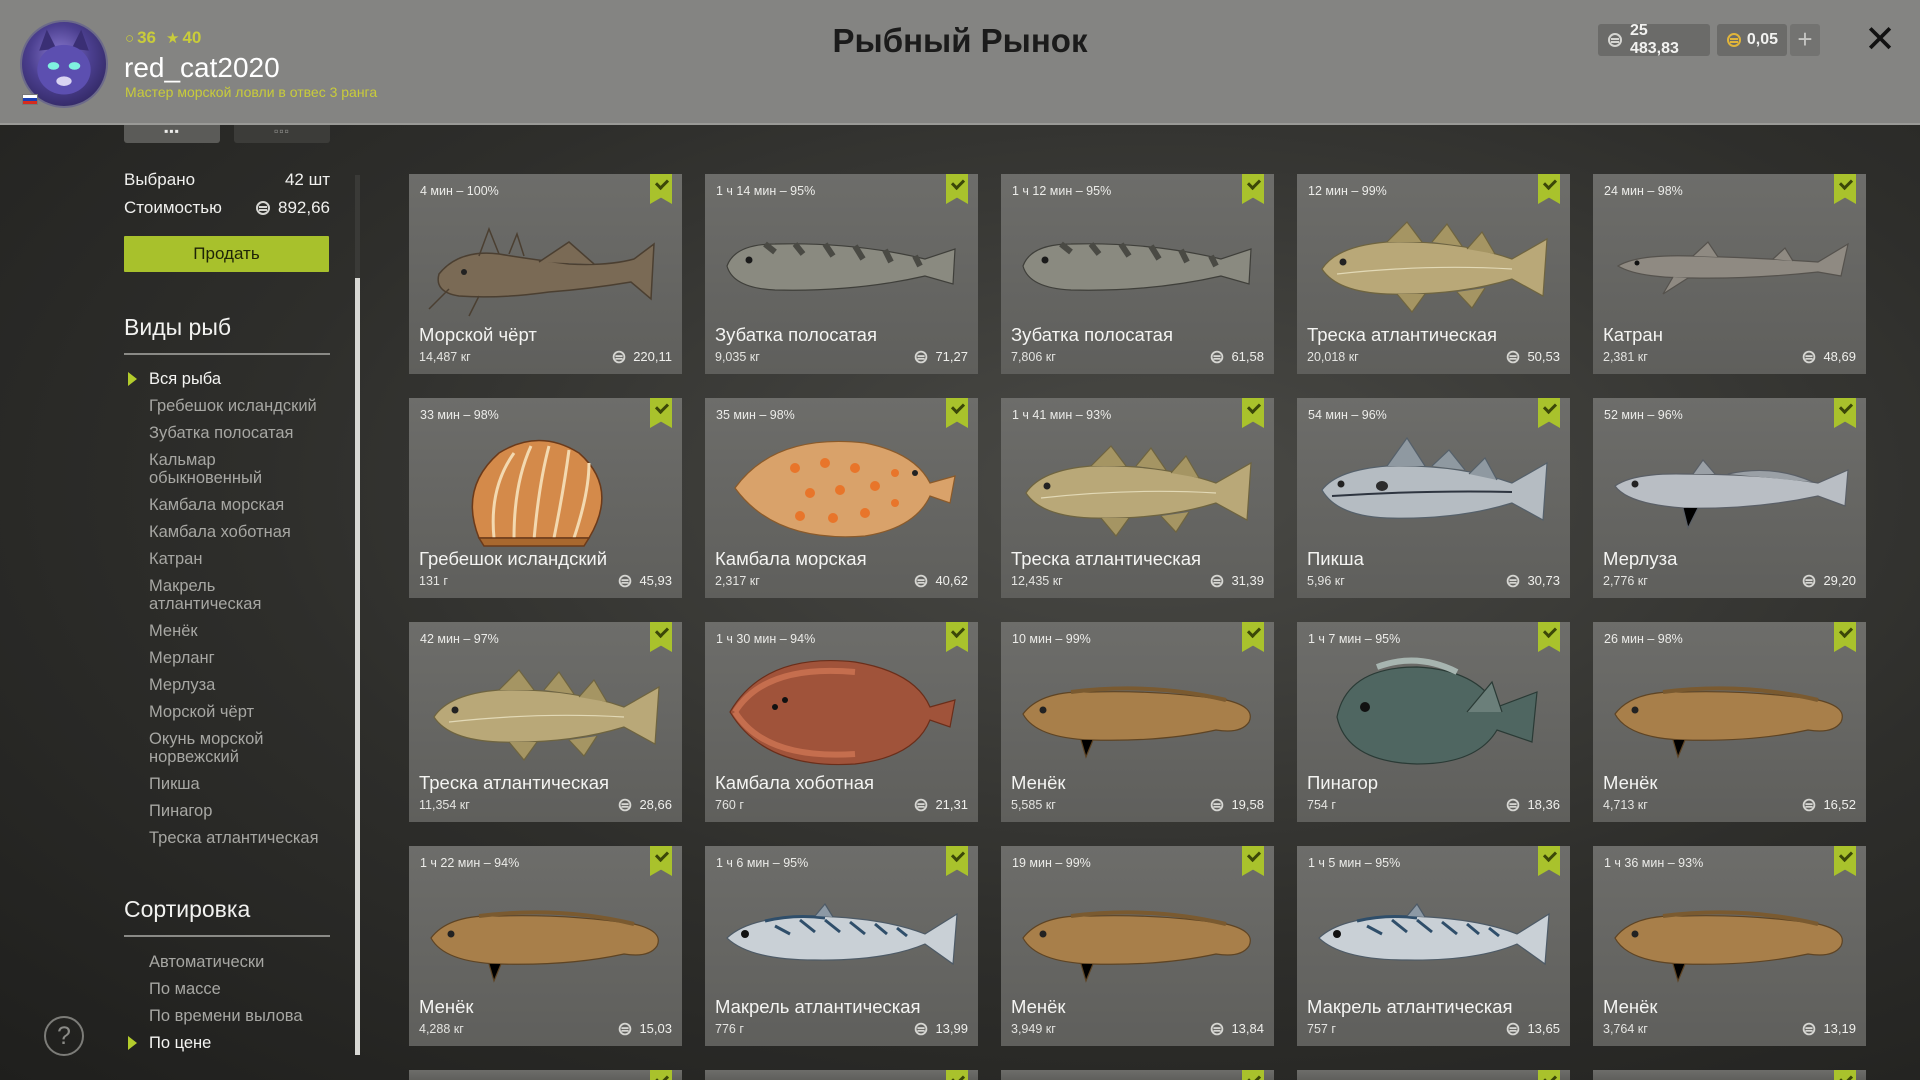  Describe the element at coordinates (1038, 782) in the screenshot. I see `fish-name: Менёк` at that location.